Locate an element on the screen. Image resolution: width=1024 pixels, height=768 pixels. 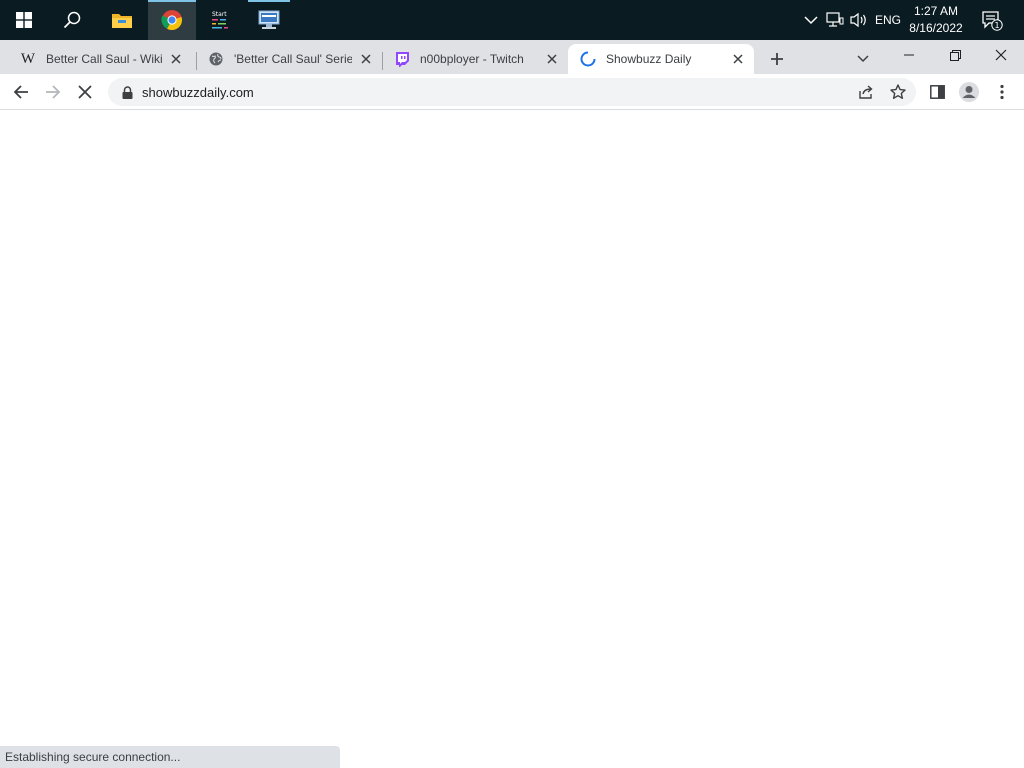
menu-button is located at coordinates (1002, 92).